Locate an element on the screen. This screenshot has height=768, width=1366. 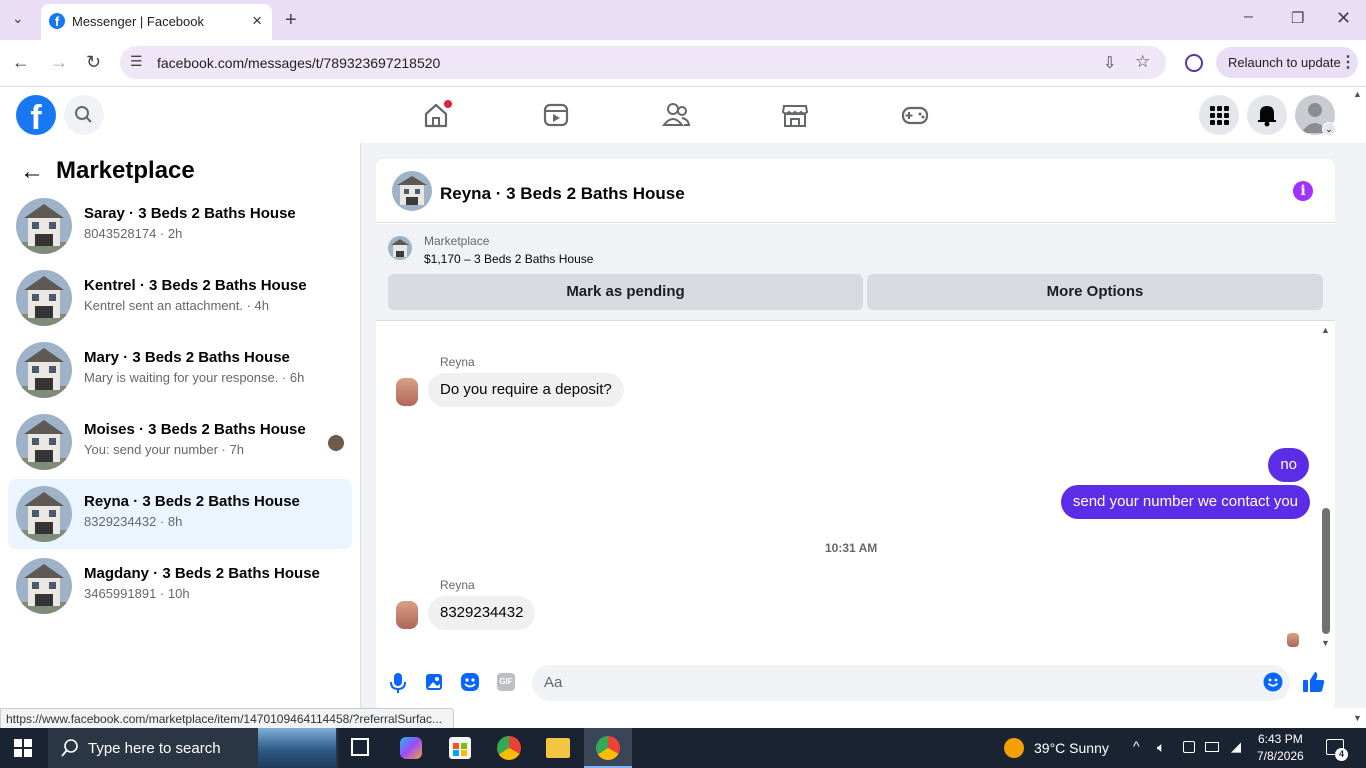
chrome-icon is located at coordinates (608, 748).